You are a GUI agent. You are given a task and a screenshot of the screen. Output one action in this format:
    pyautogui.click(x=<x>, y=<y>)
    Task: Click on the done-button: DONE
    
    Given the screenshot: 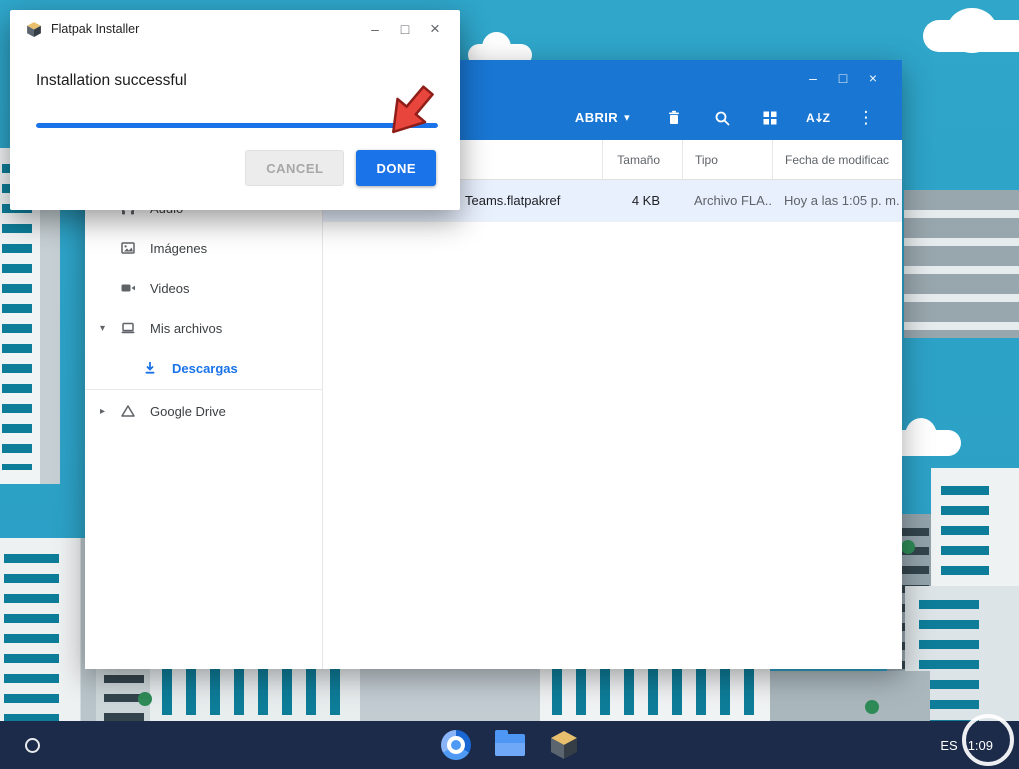 What is the action you would take?
    pyautogui.click(x=396, y=168)
    